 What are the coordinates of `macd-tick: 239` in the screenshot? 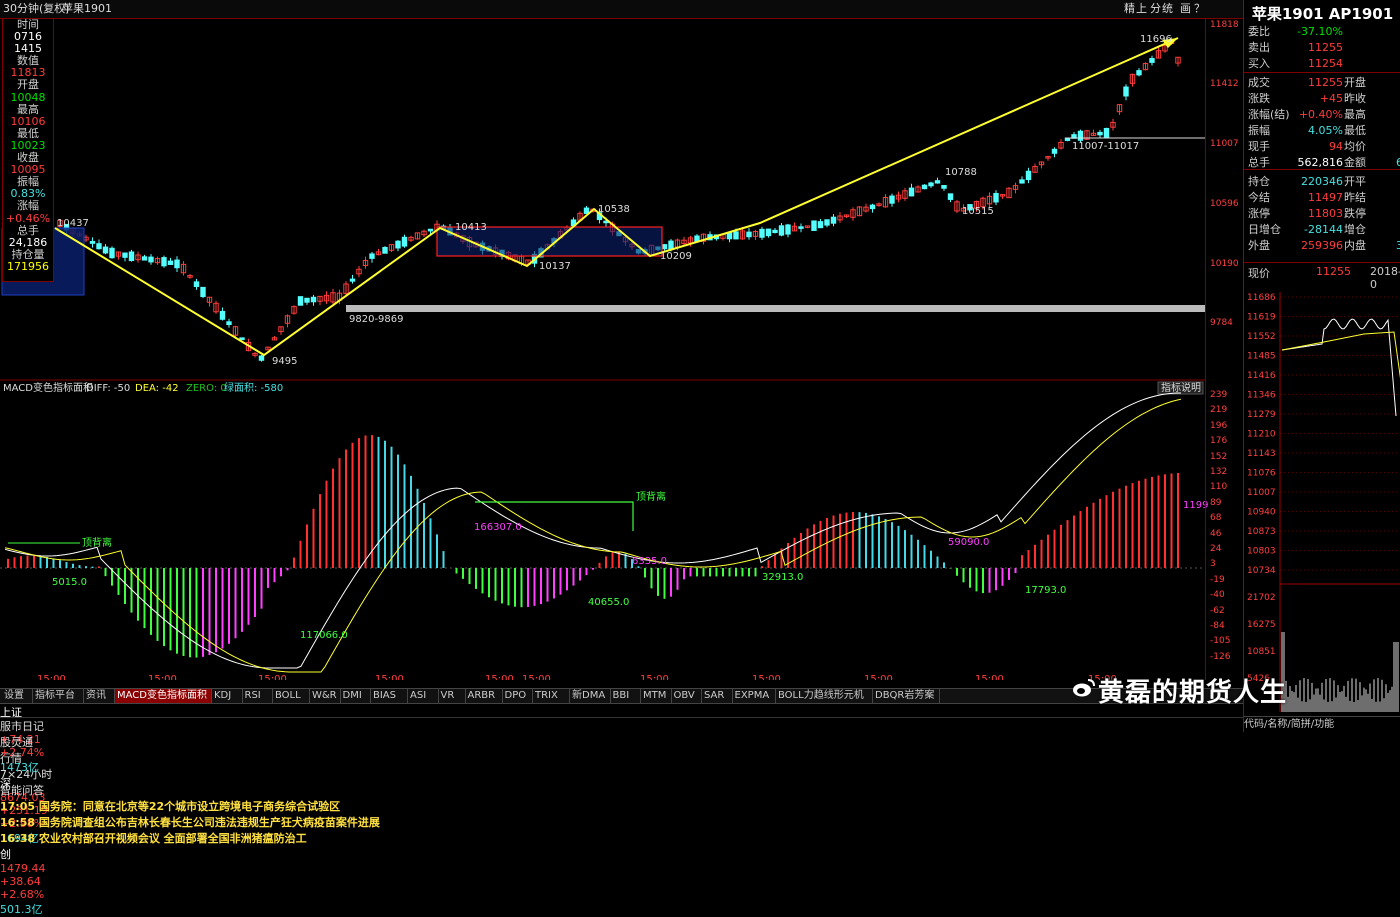 It's located at (1219, 395).